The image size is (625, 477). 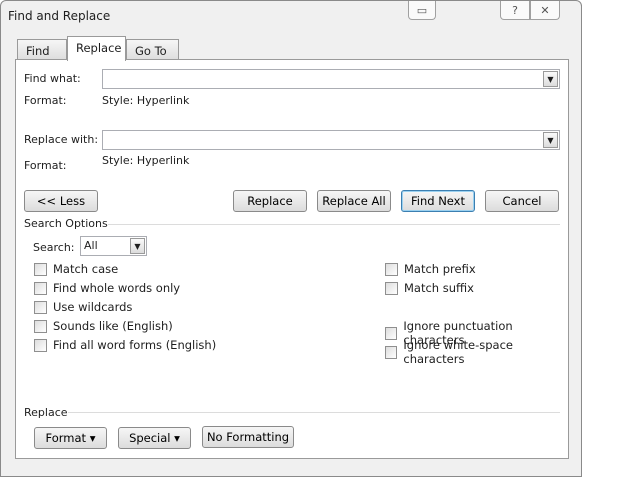 What do you see at coordinates (113, 326) in the screenshot?
I see `checkbox-label: Sounds like (English)` at bounding box center [113, 326].